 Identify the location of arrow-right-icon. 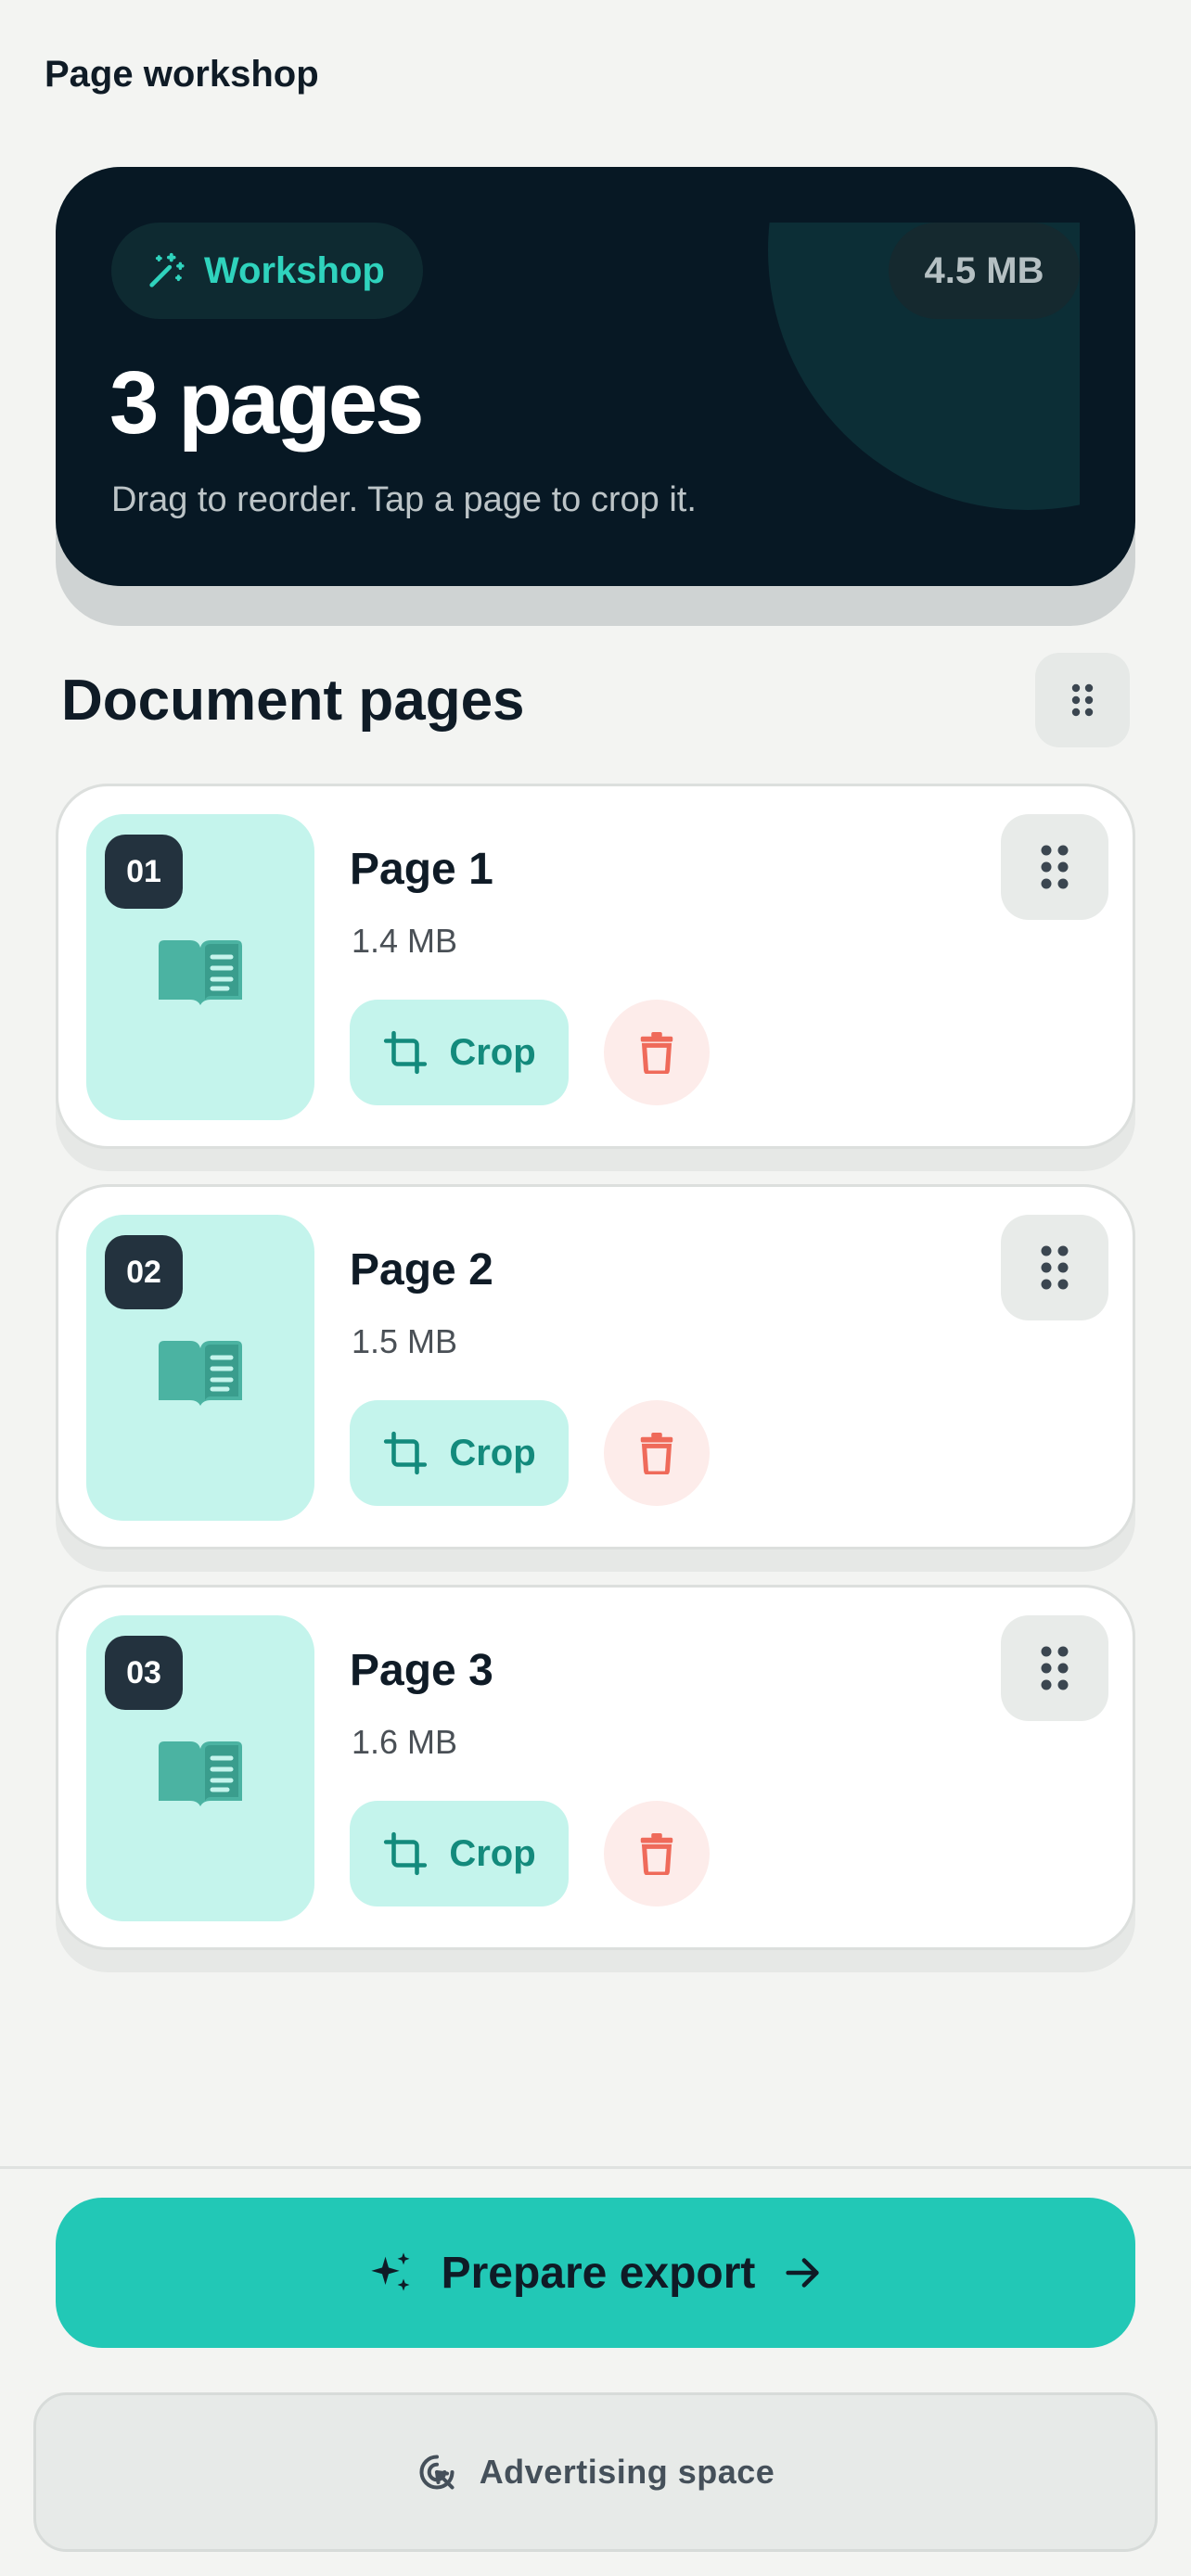
(803, 2273).